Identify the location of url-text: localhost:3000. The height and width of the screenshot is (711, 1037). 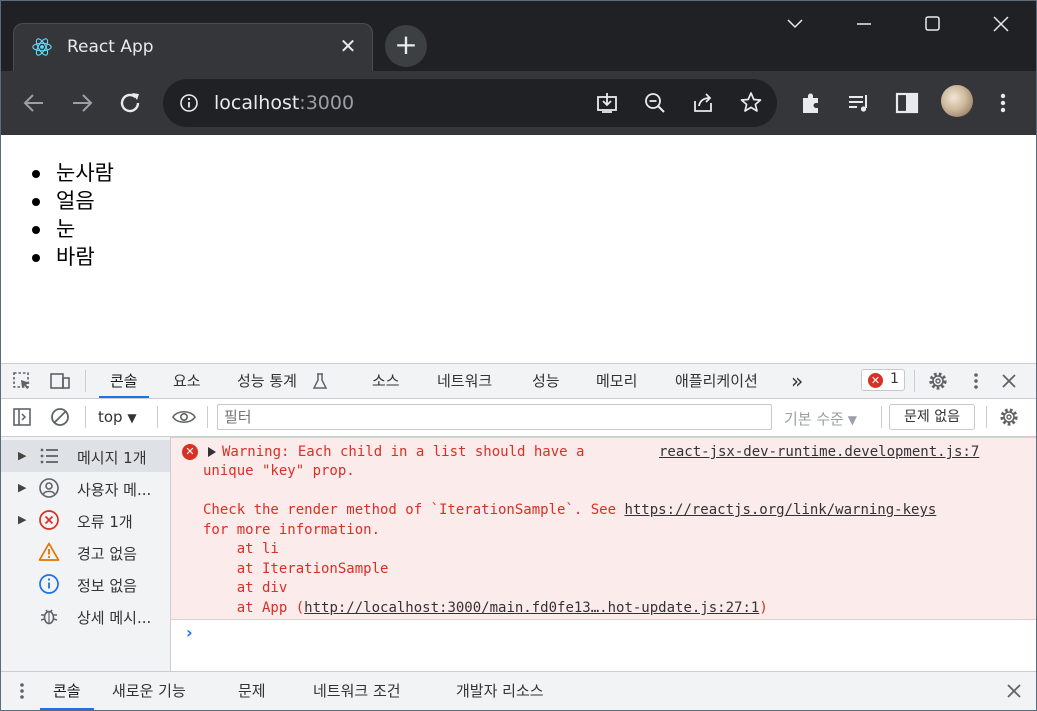
(284, 103).